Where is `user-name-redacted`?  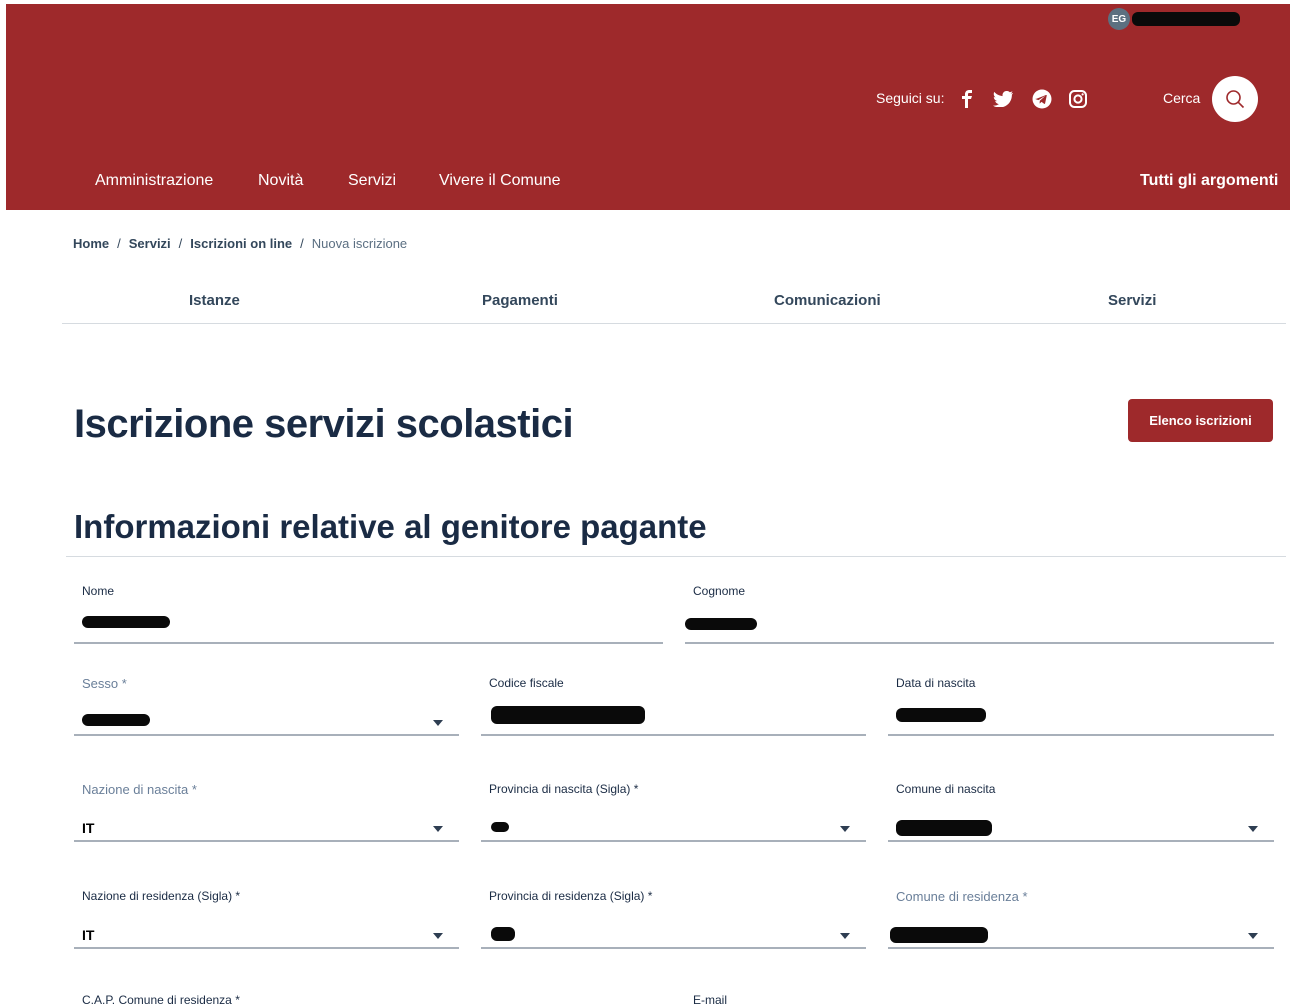
user-name-redacted is located at coordinates (1186, 19).